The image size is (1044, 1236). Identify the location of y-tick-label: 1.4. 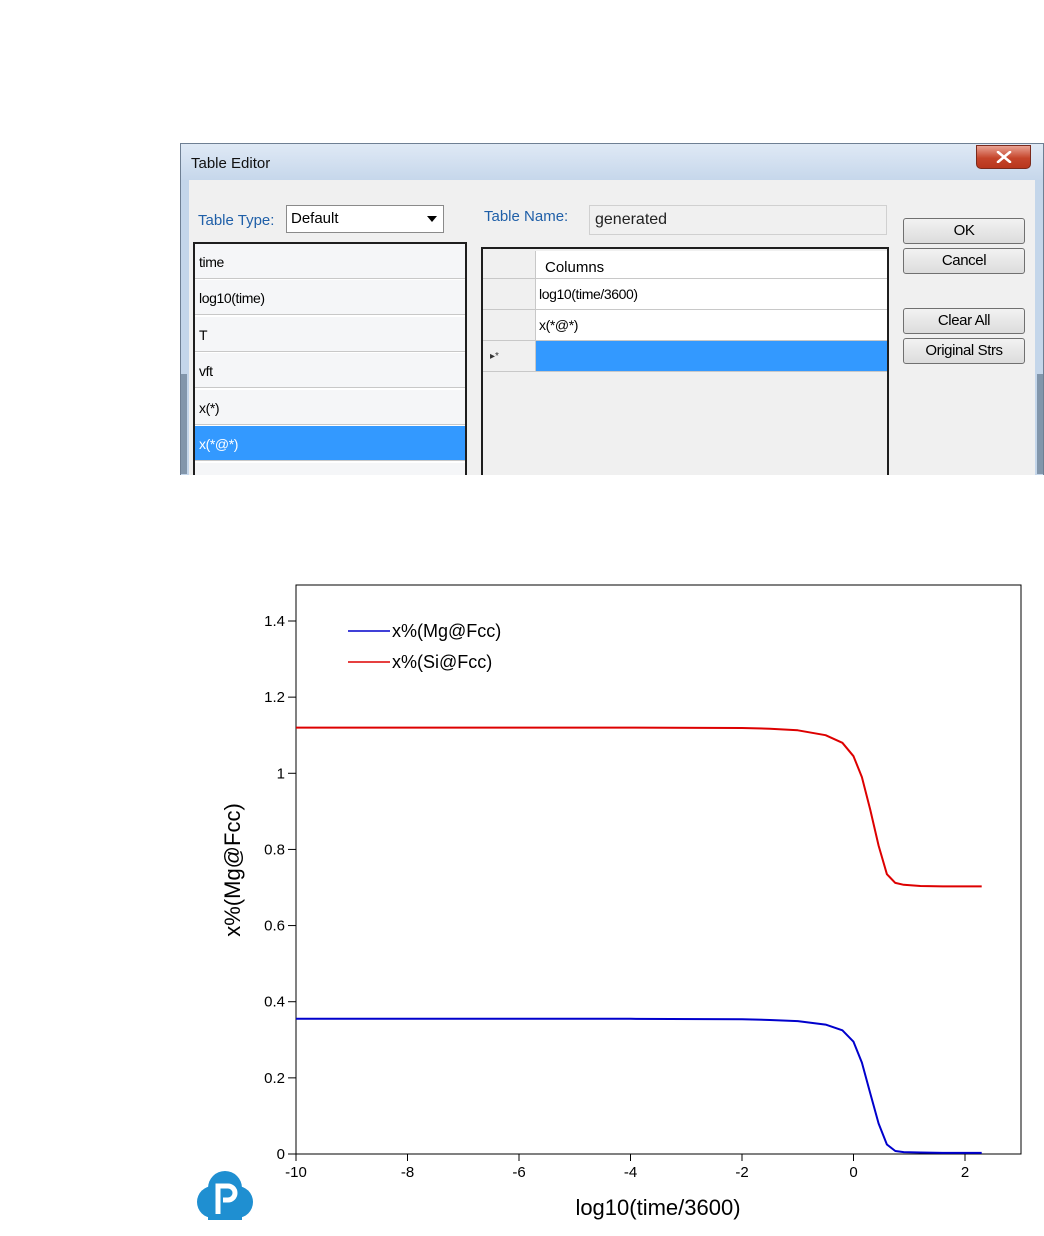
(274, 621).